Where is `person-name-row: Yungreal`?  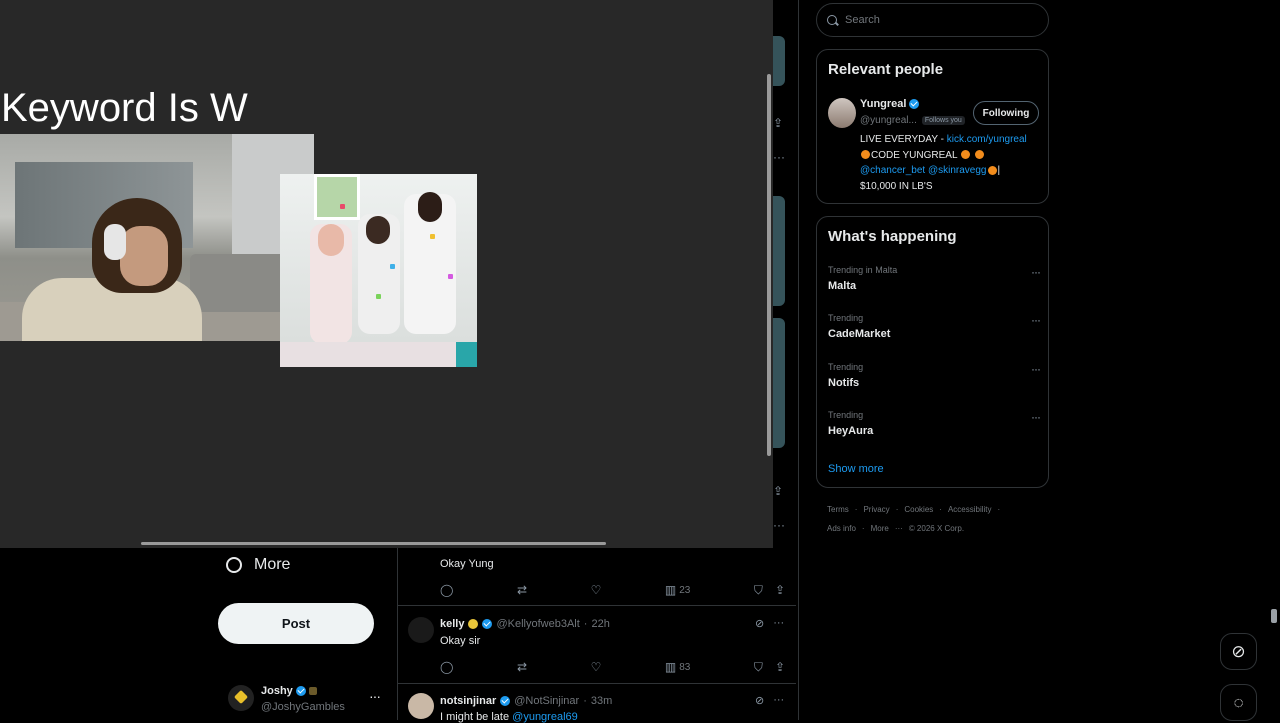
person-name-row: Yungreal is located at coordinates (890, 104).